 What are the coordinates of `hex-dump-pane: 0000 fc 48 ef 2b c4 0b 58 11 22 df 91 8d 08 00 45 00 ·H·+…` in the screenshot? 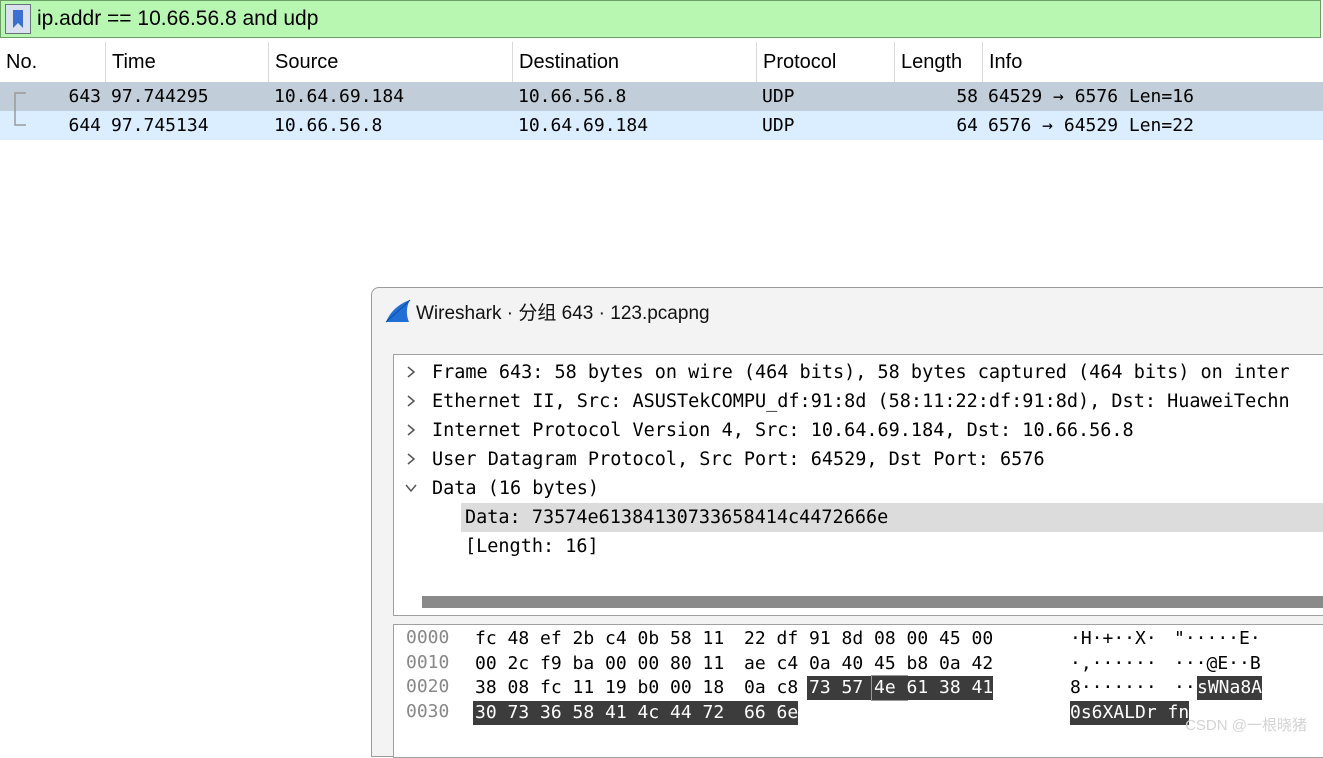 It's located at (858, 691).